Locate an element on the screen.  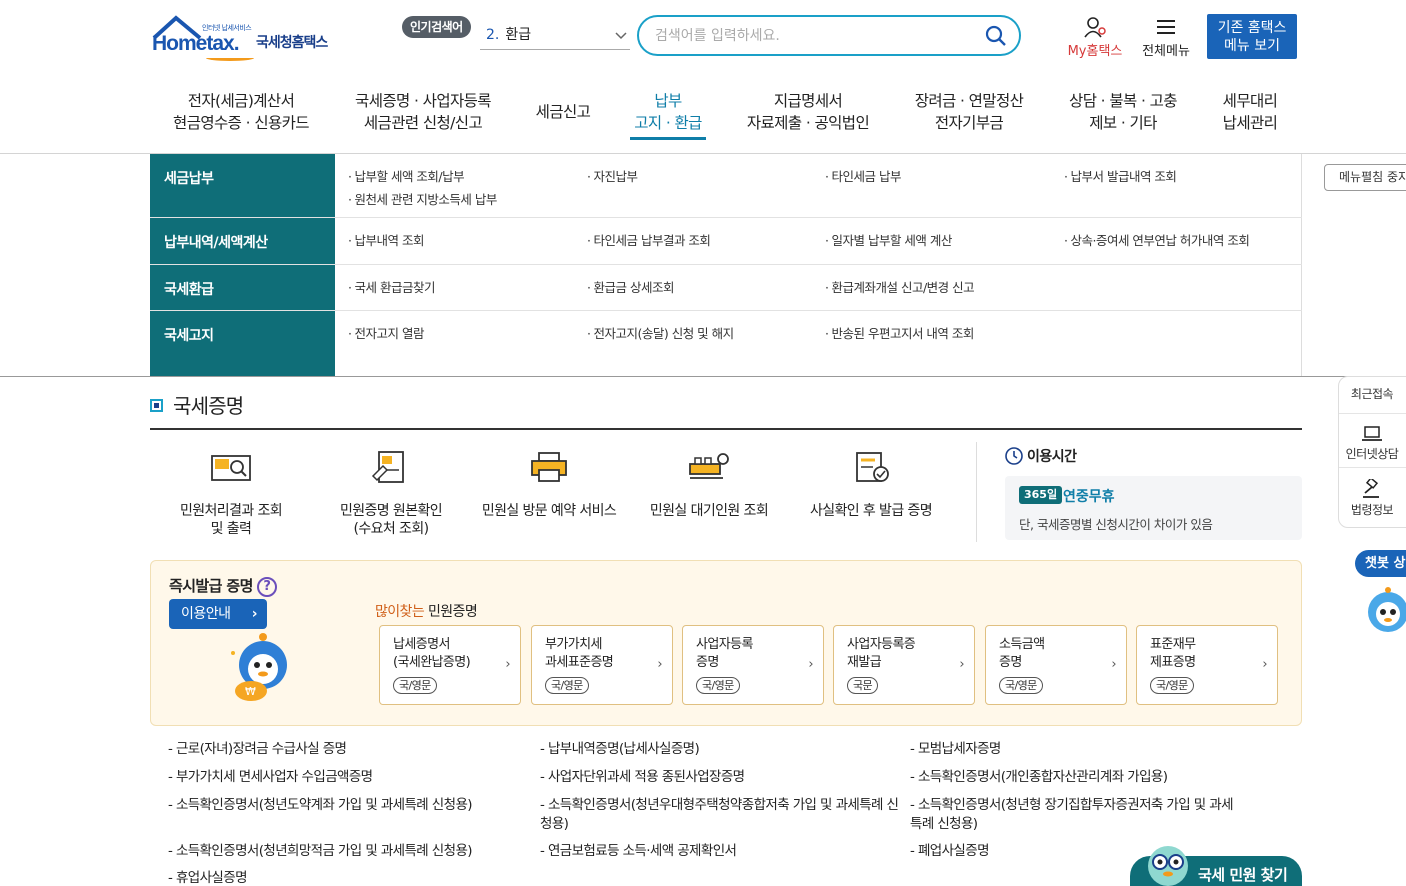
dropdown-link: 전자고지 열람 is located at coordinates (386, 332).